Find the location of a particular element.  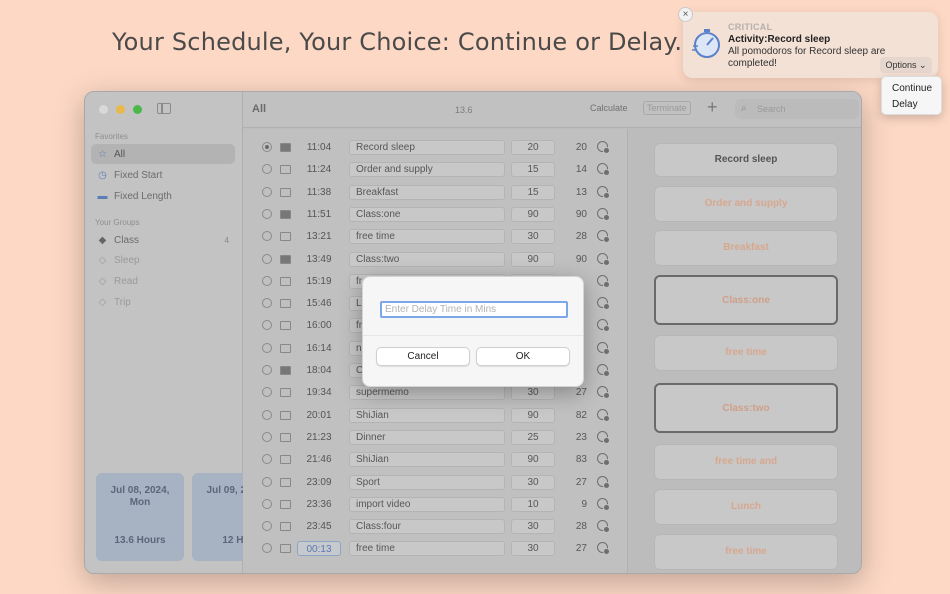

menu-item-continue: Continue is located at coordinates (911, 89).